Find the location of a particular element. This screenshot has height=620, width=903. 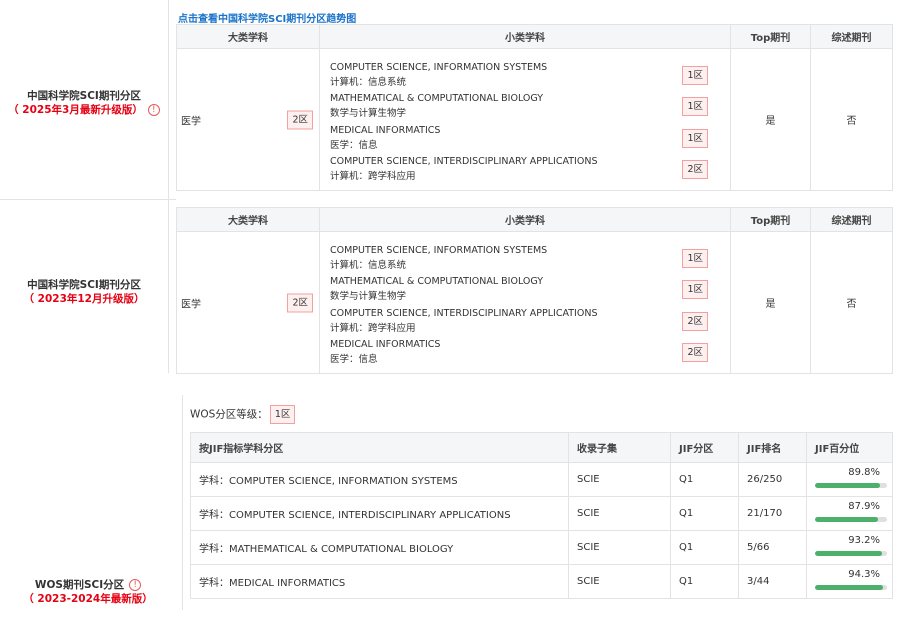

wos-percentile: 89.8% is located at coordinates (864, 472).